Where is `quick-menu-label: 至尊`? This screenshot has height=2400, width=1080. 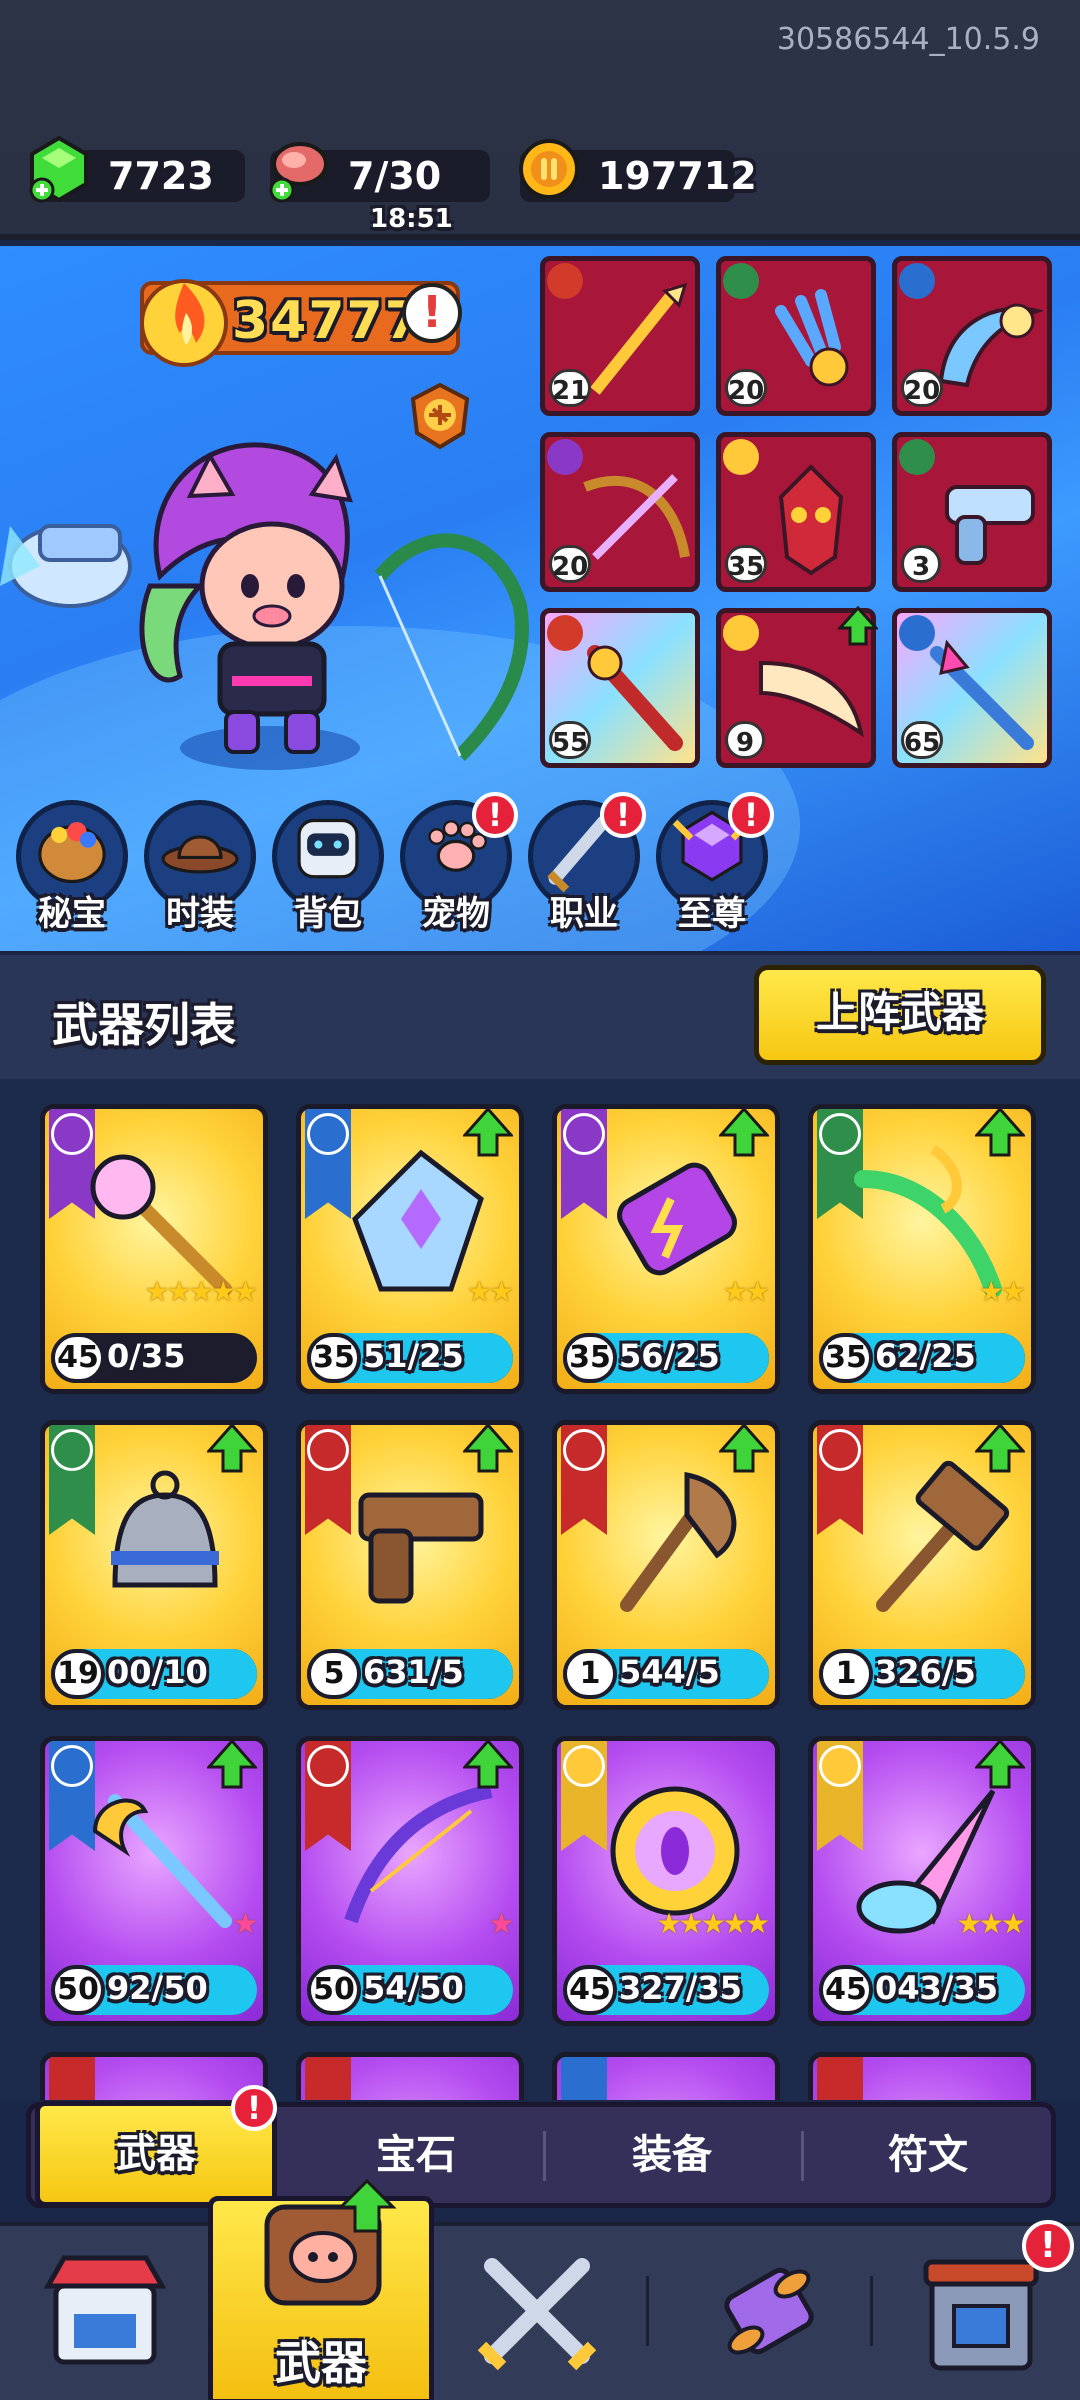 quick-menu-label: 至尊 is located at coordinates (712, 914).